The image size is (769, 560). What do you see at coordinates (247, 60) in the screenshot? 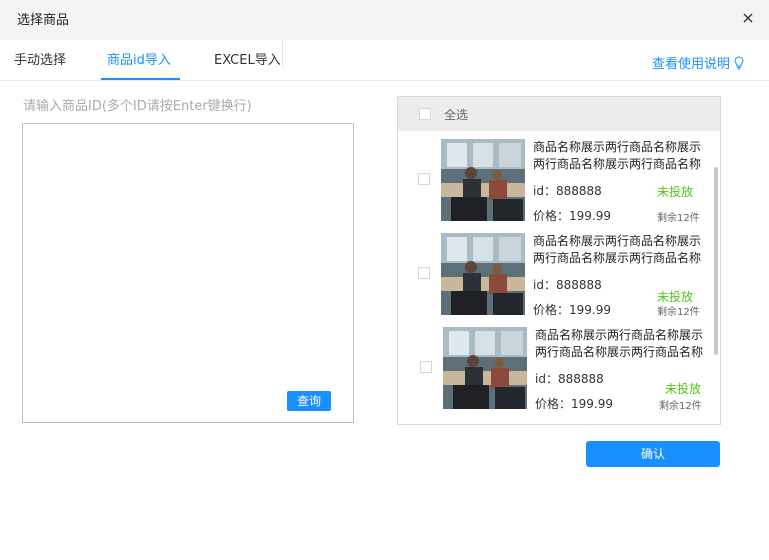
I see `tab-excel-import: EXCEL导入` at bounding box center [247, 60].